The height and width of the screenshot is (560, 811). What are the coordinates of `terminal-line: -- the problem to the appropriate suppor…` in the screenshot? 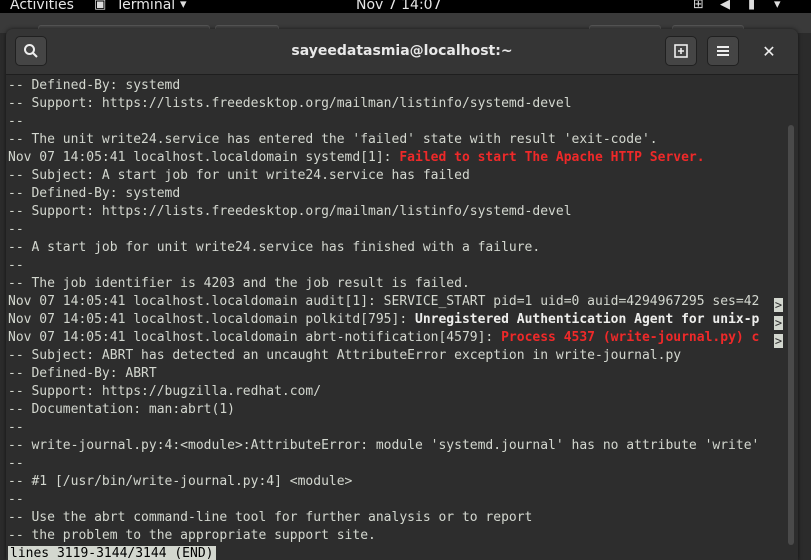 It's located at (383, 536).